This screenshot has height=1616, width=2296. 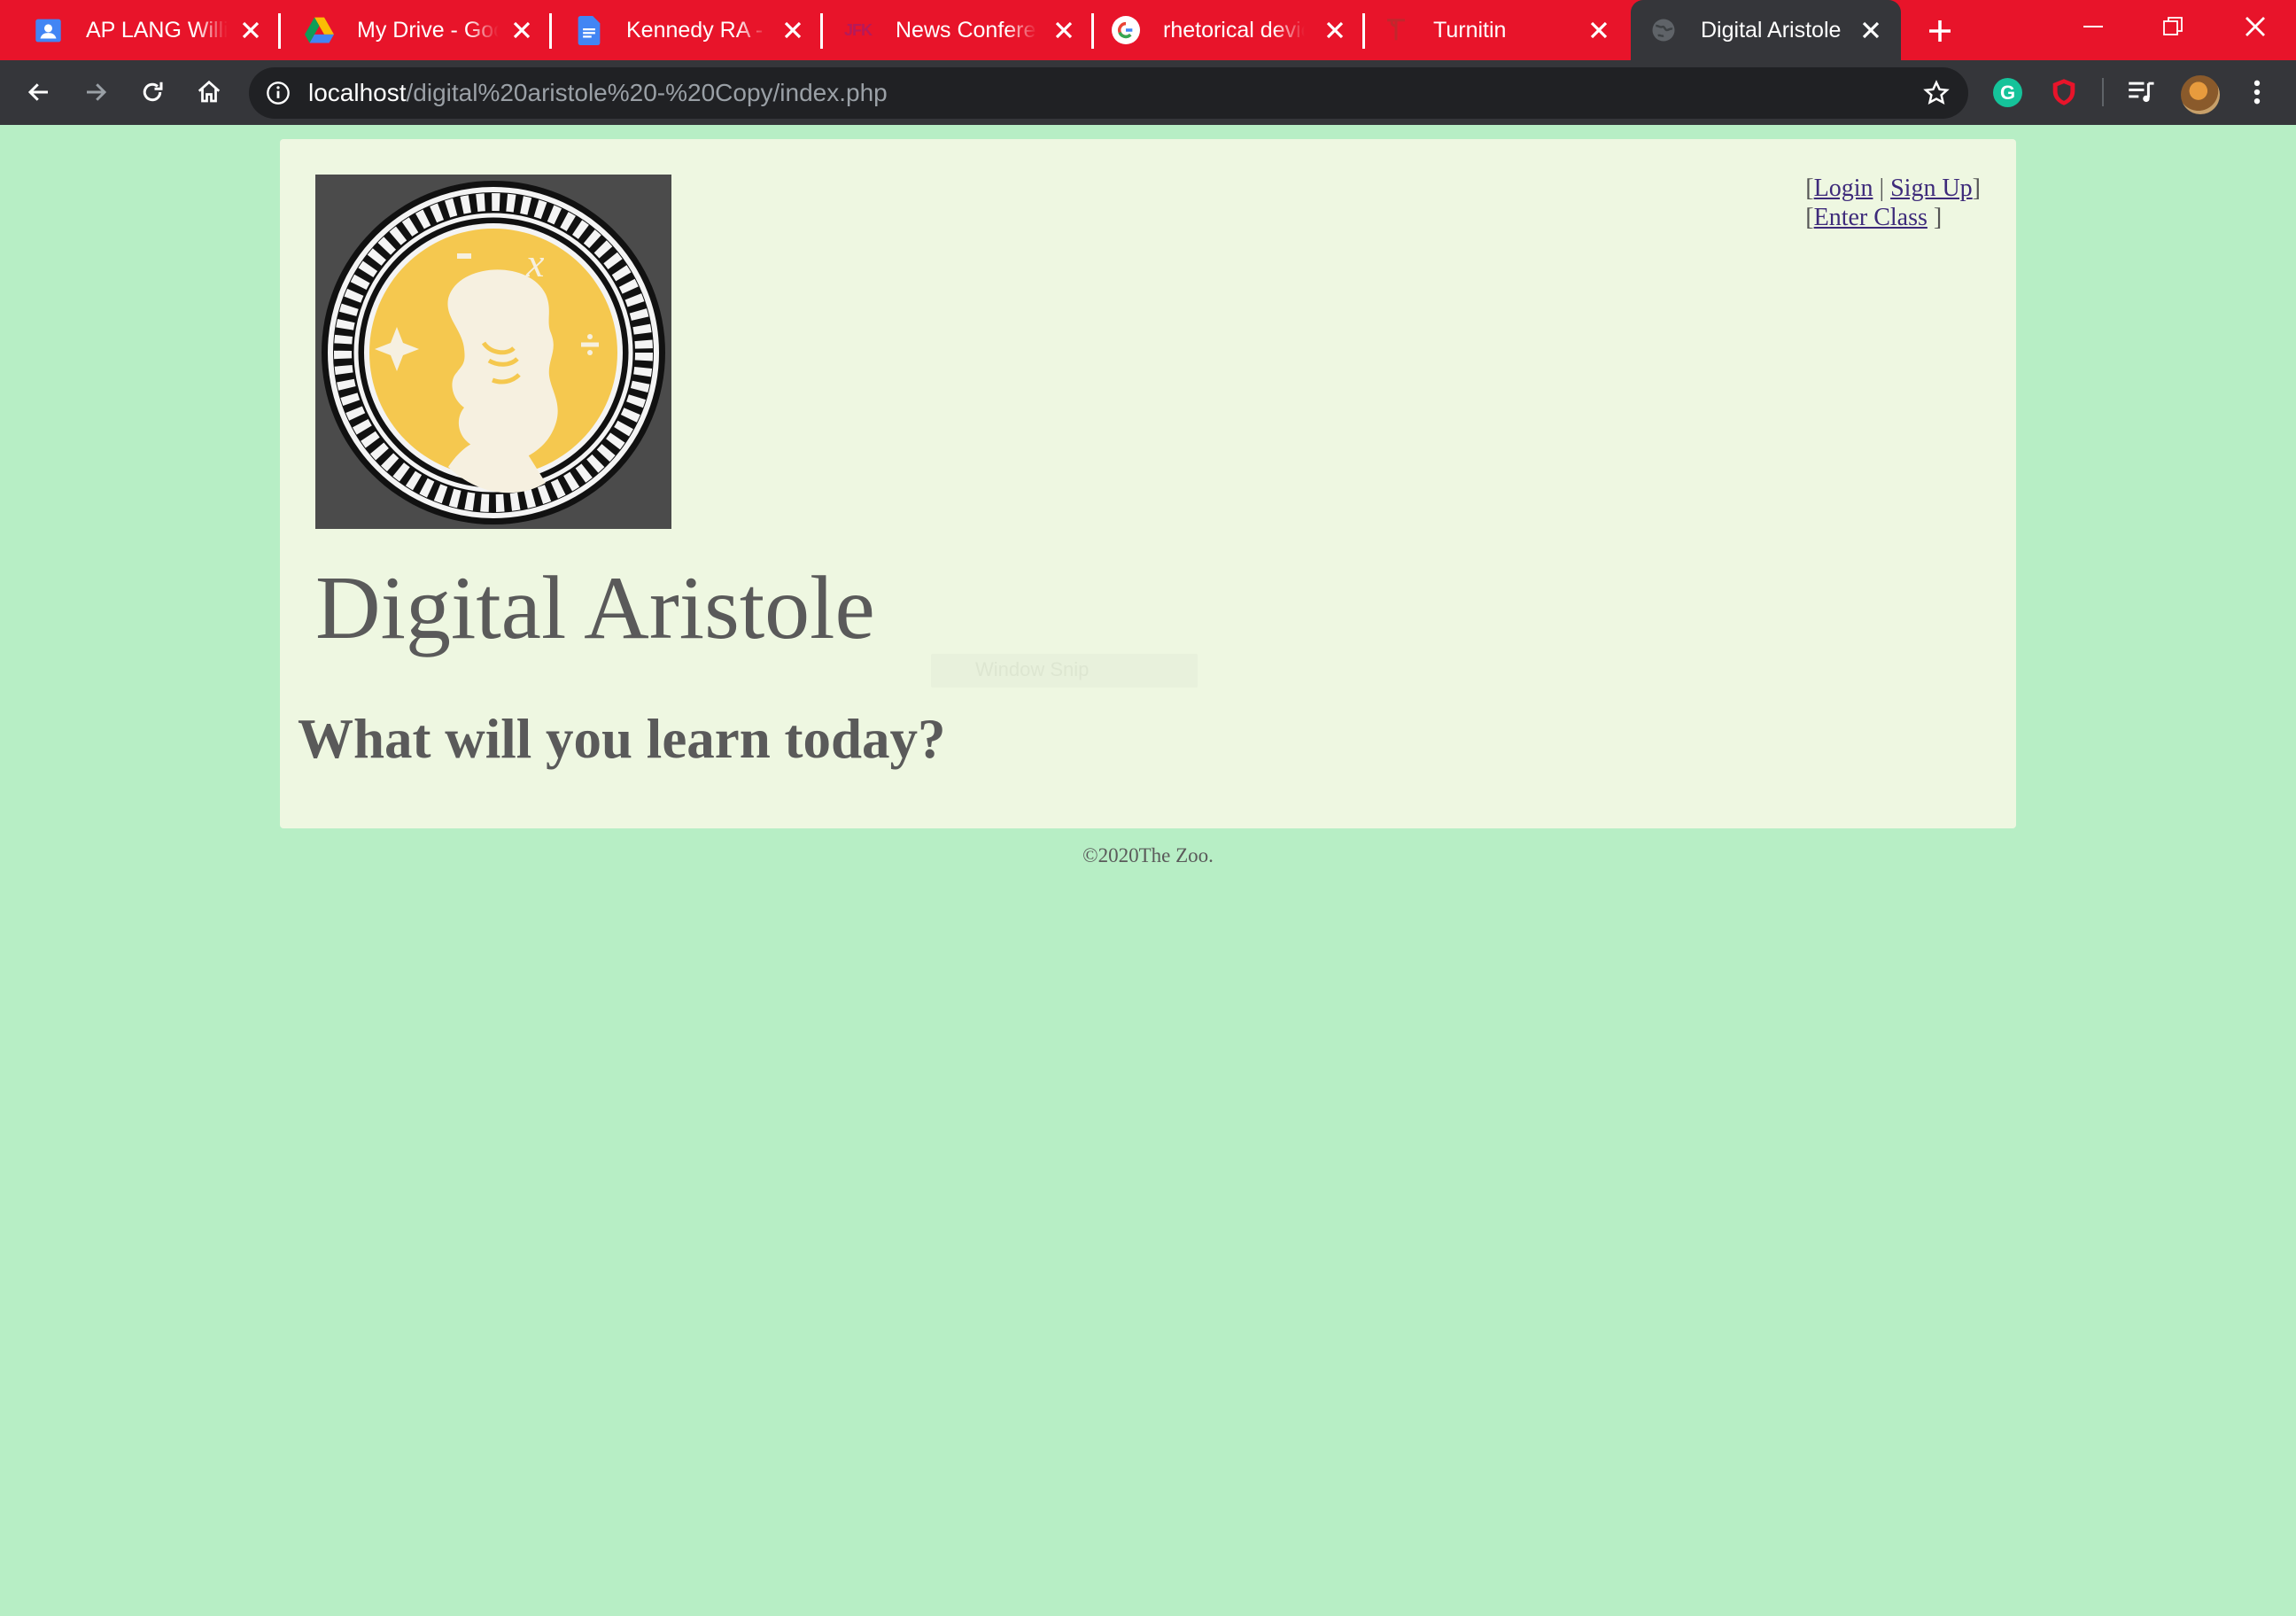 What do you see at coordinates (1663, 30) in the screenshot?
I see `globe-icon` at bounding box center [1663, 30].